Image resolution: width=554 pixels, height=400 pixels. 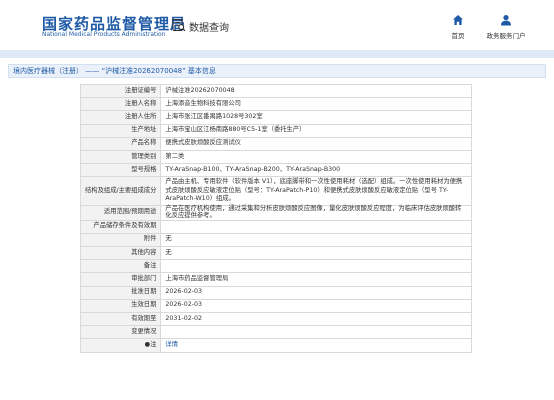 What do you see at coordinates (120, 305) in the screenshot?
I see `field-label: 生效日期` at bounding box center [120, 305].